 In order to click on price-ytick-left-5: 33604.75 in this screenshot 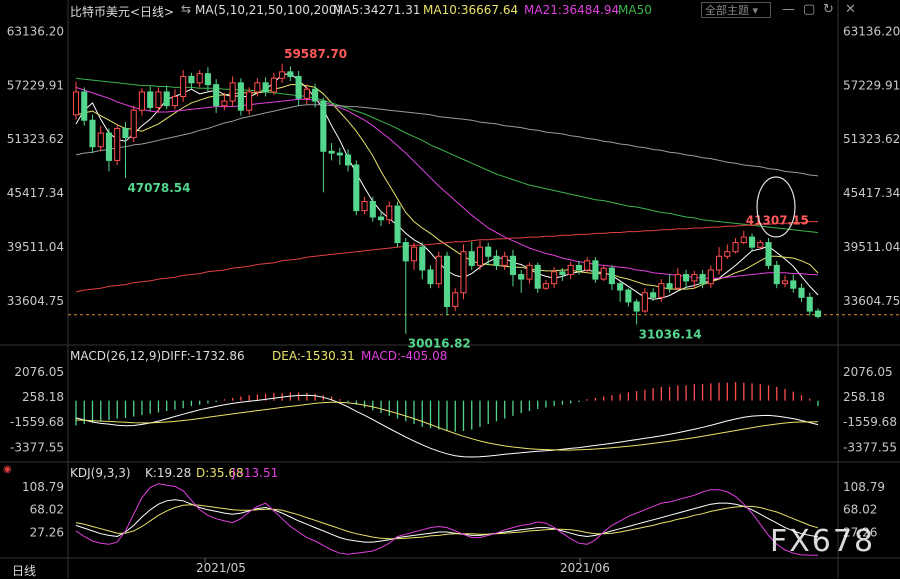, I will do `click(35, 301)`.